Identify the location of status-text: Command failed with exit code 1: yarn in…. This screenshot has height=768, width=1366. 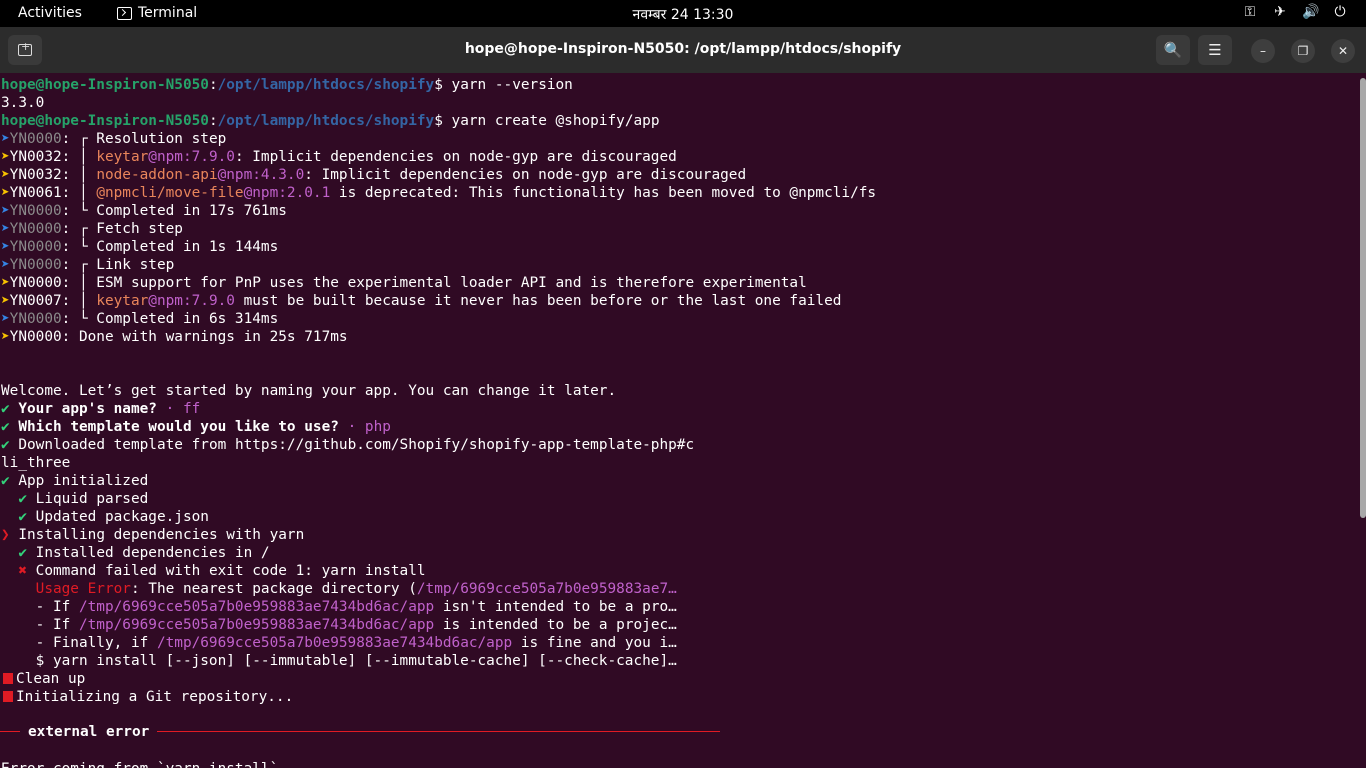
(230, 571).